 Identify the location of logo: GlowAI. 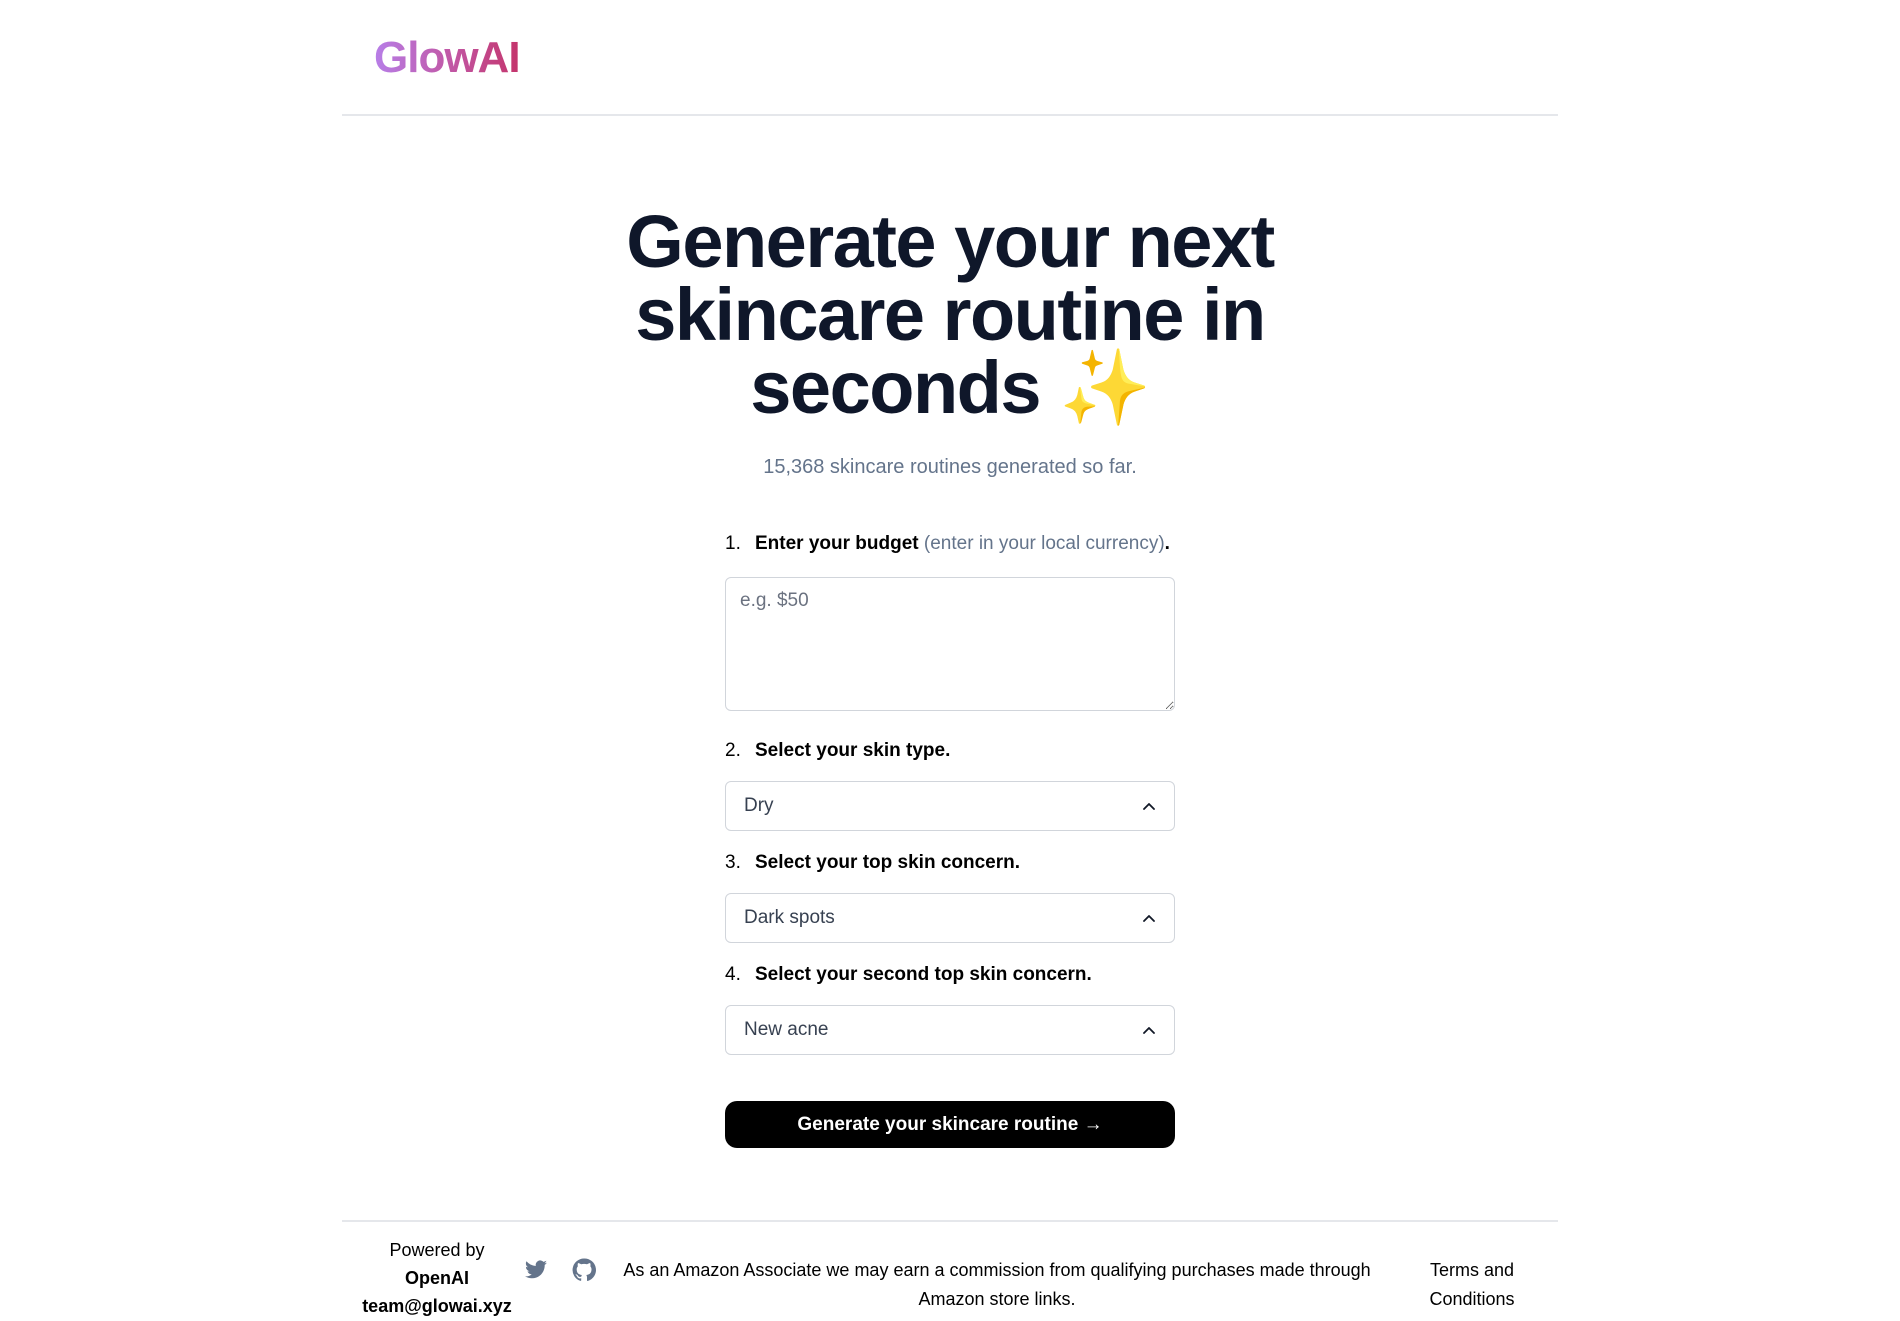
(447, 58).